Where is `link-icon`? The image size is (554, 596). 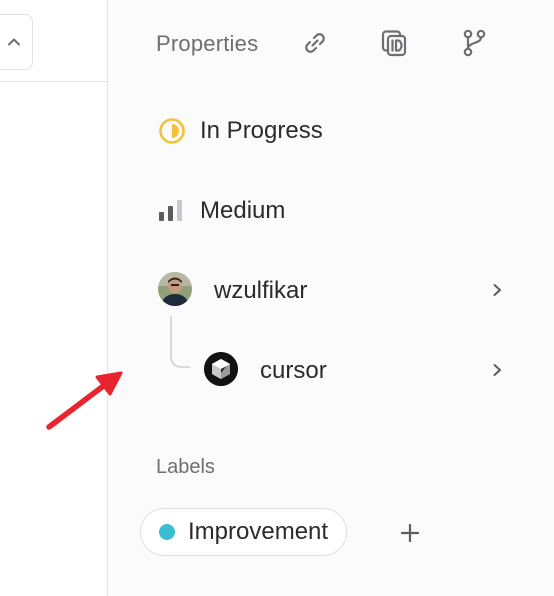 link-icon is located at coordinates (315, 43).